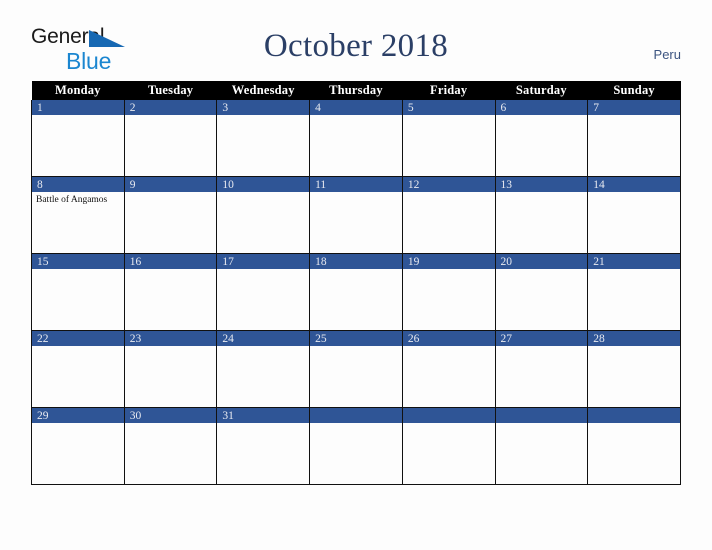  Describe the element at coordinates (263, 415) in the screenshot. I see `day-number: 31` at that location.